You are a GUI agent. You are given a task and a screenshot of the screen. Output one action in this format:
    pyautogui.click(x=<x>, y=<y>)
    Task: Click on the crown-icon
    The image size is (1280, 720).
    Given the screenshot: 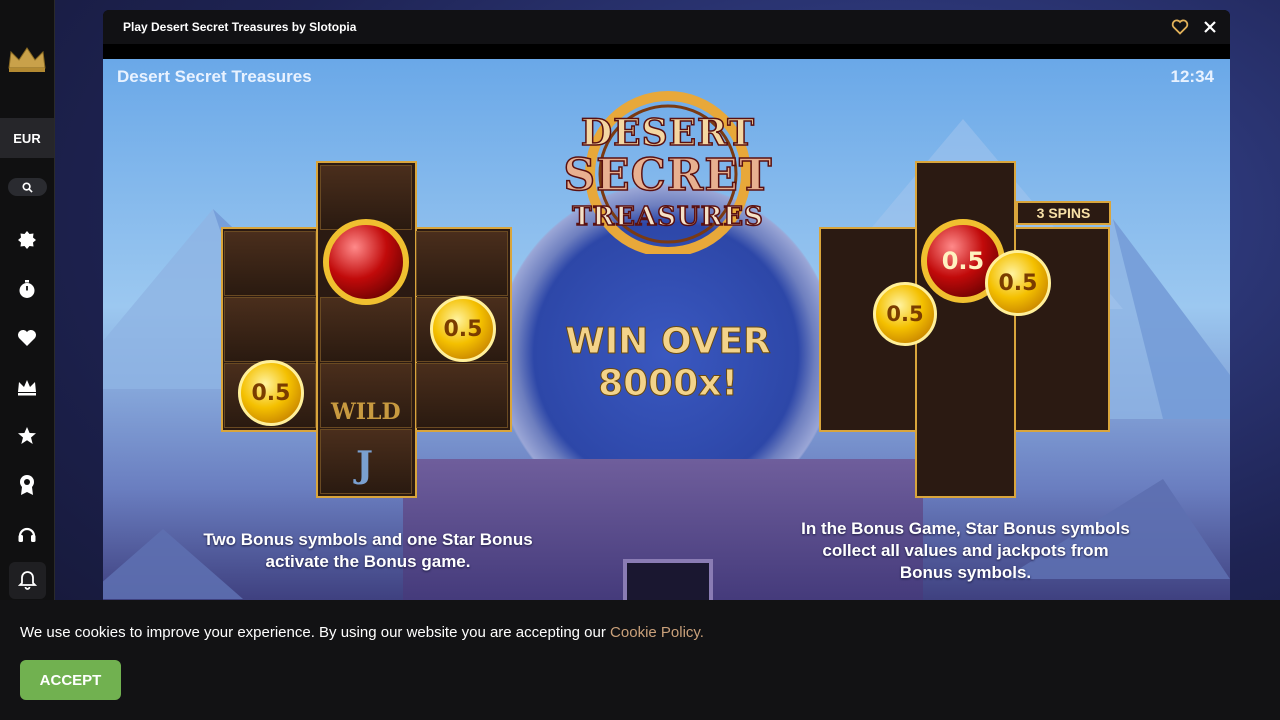 What is the action you would take?
    pyautogui.click(x=27, y=388)
    